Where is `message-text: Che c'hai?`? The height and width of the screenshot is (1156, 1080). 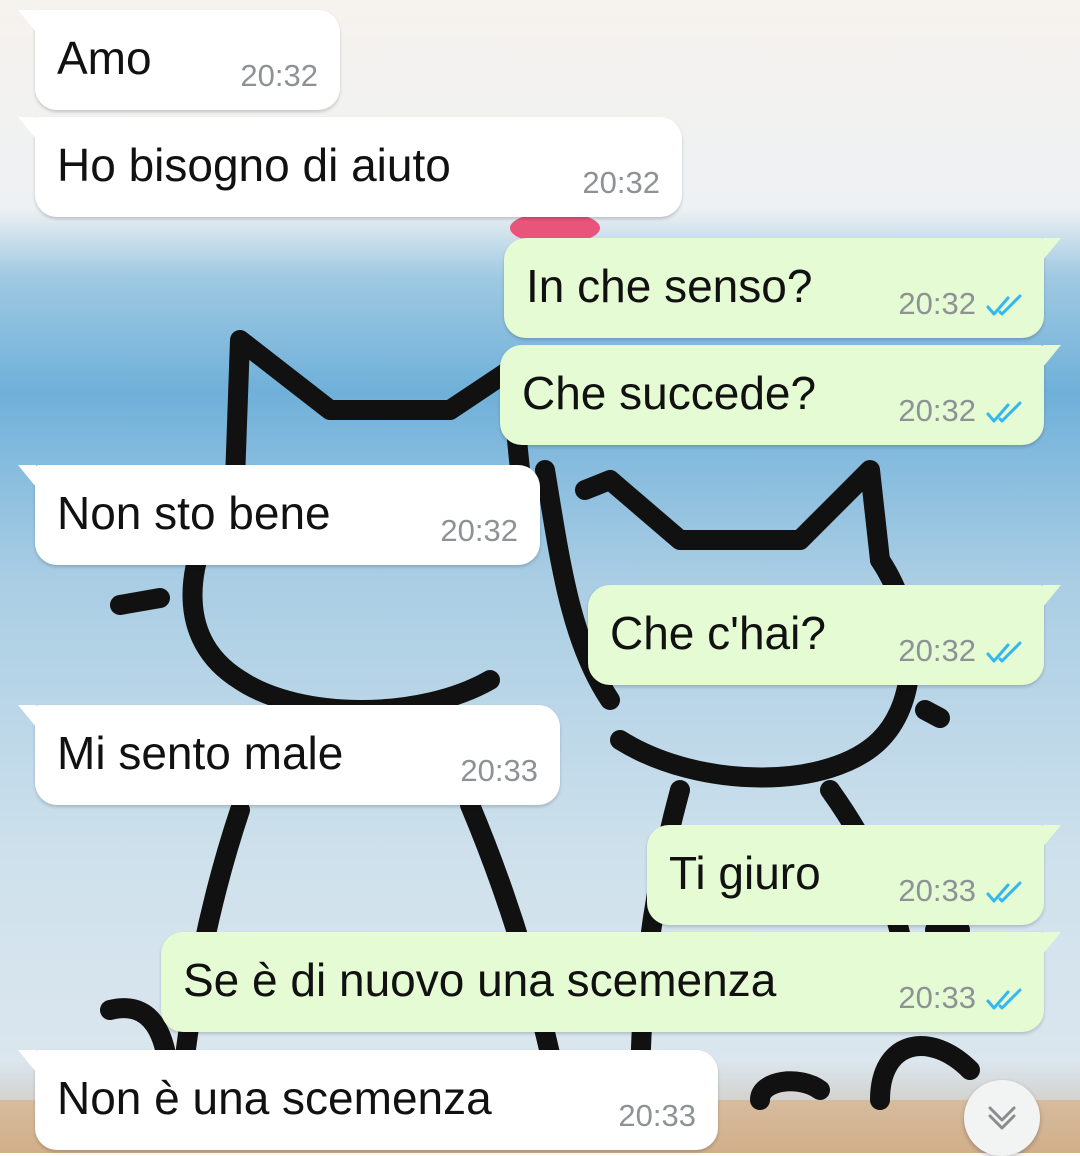
message-text: Che c'hai? is located at coordinates (718, 633).